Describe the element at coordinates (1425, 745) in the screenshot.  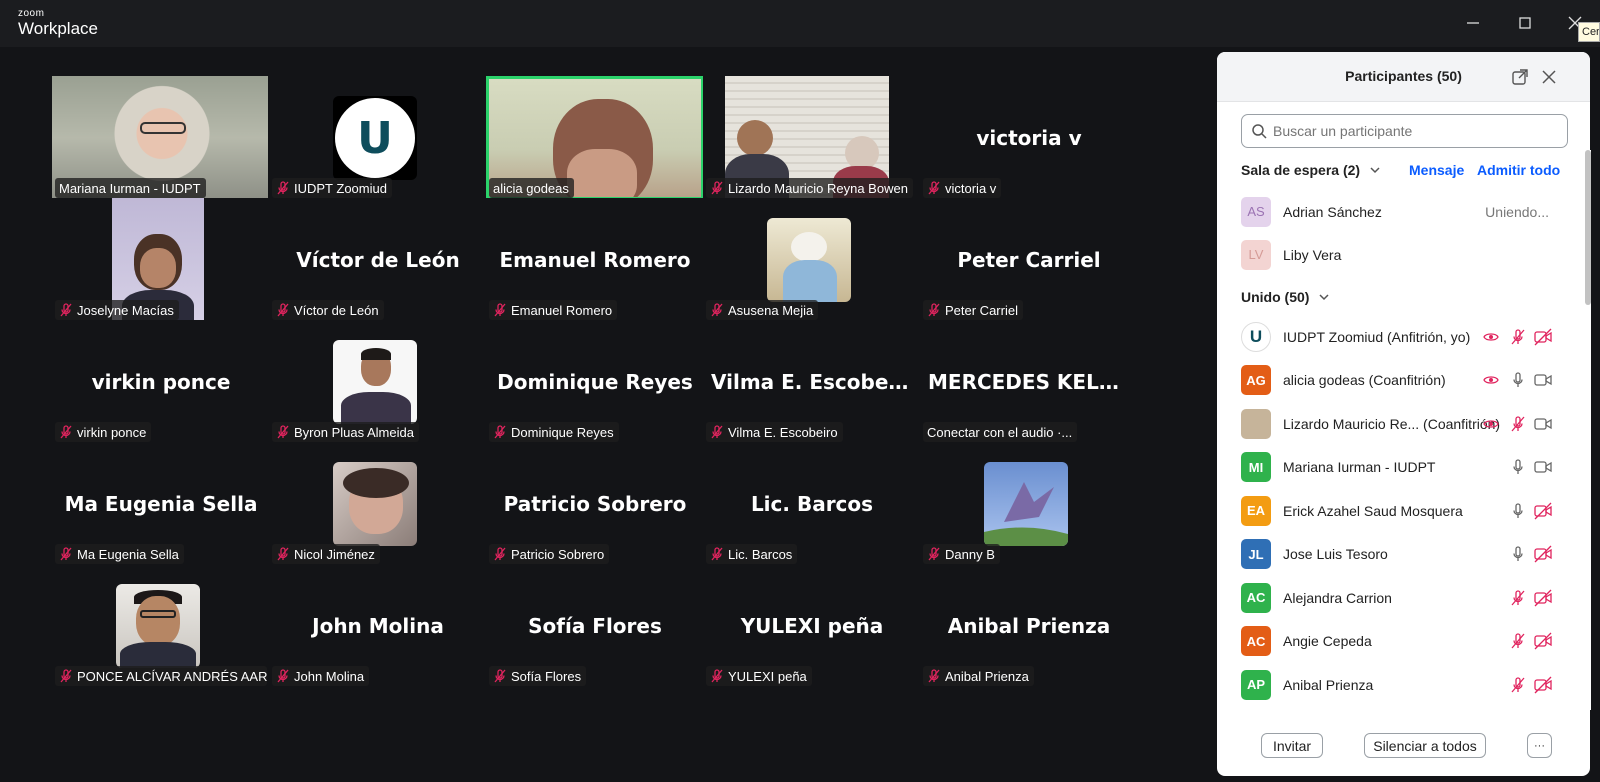
I see `mute-all-button: Silenciar a todos` at that location.